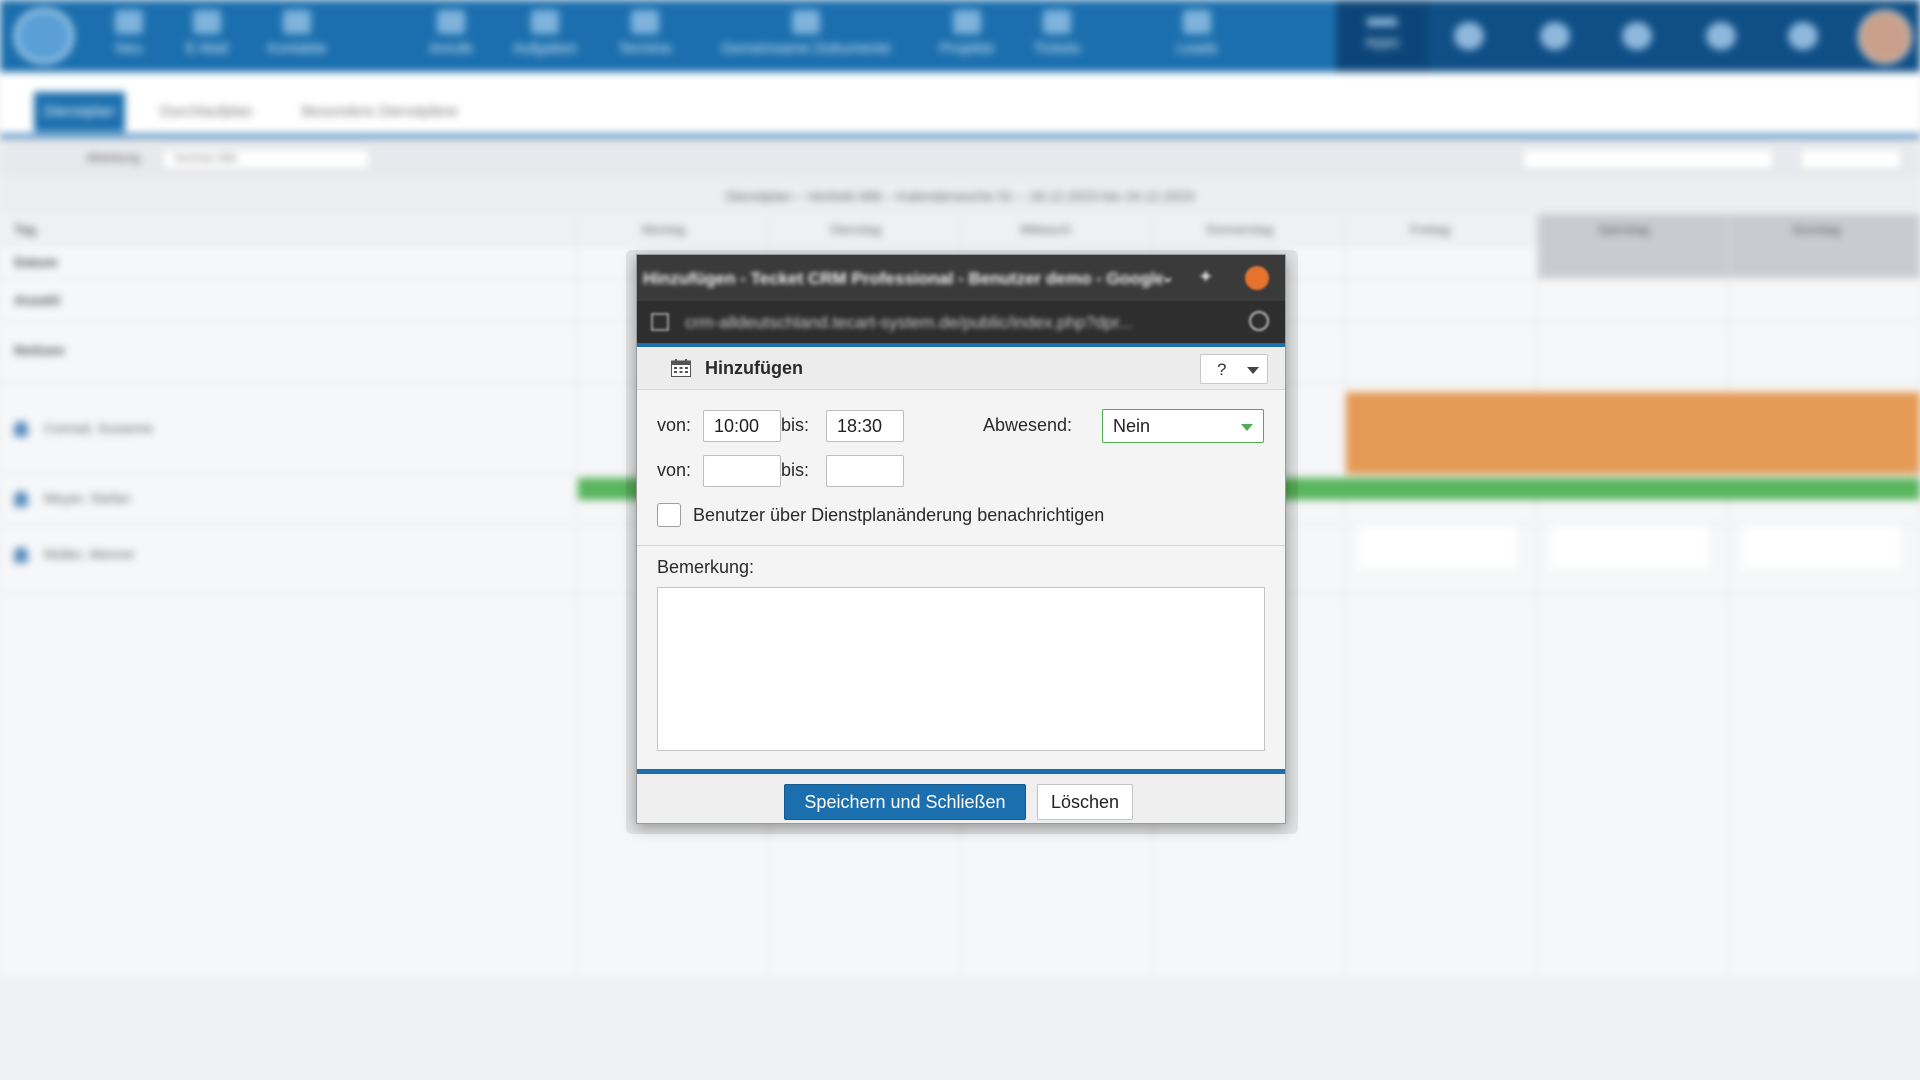 The image size is (1920, 1080). Describe the element at coordinates (967, 22) in the screenshot. I see `projects-icon` at that location.